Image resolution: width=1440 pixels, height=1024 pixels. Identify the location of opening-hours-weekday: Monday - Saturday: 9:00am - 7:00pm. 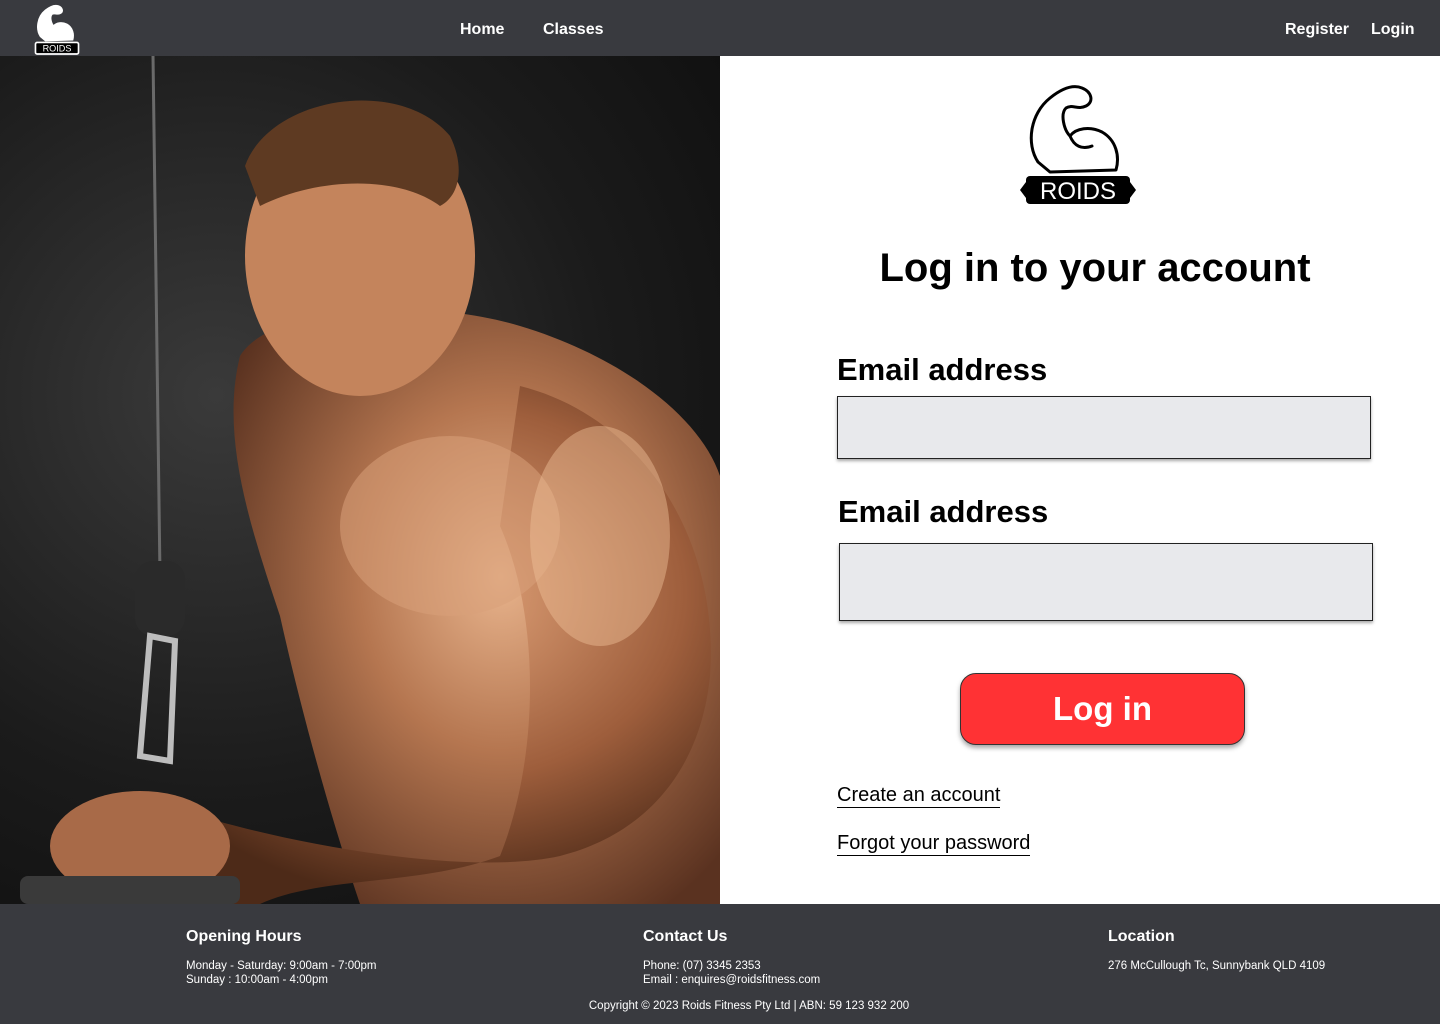
(281, 966).